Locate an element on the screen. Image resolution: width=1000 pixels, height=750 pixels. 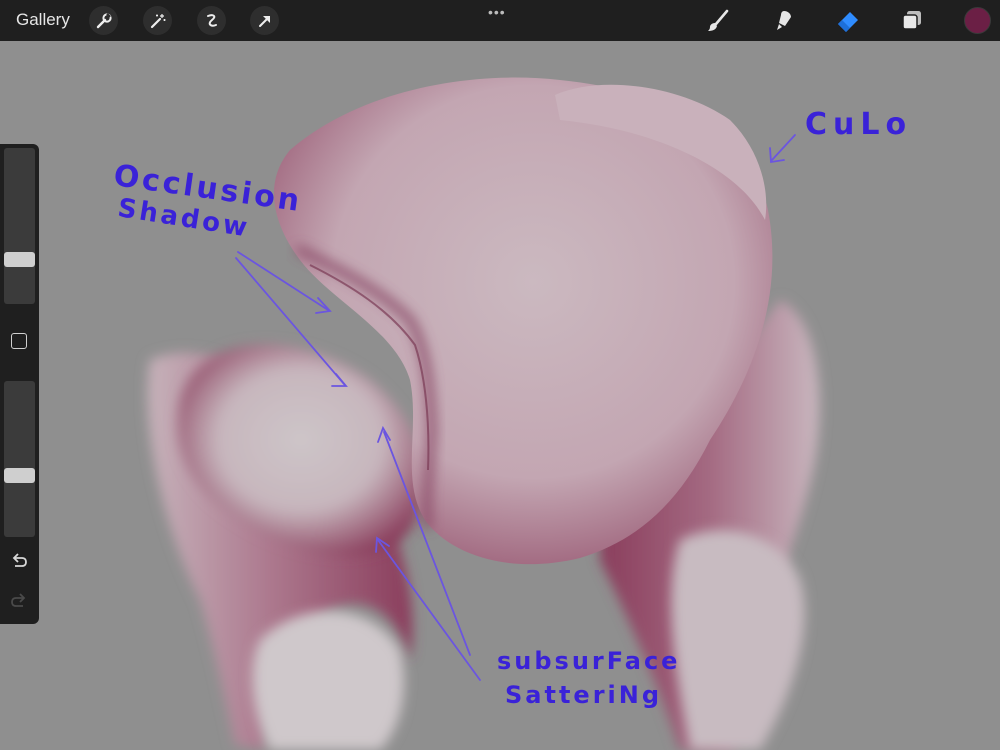
modify-square-icon is located at coordinates (19, 341).